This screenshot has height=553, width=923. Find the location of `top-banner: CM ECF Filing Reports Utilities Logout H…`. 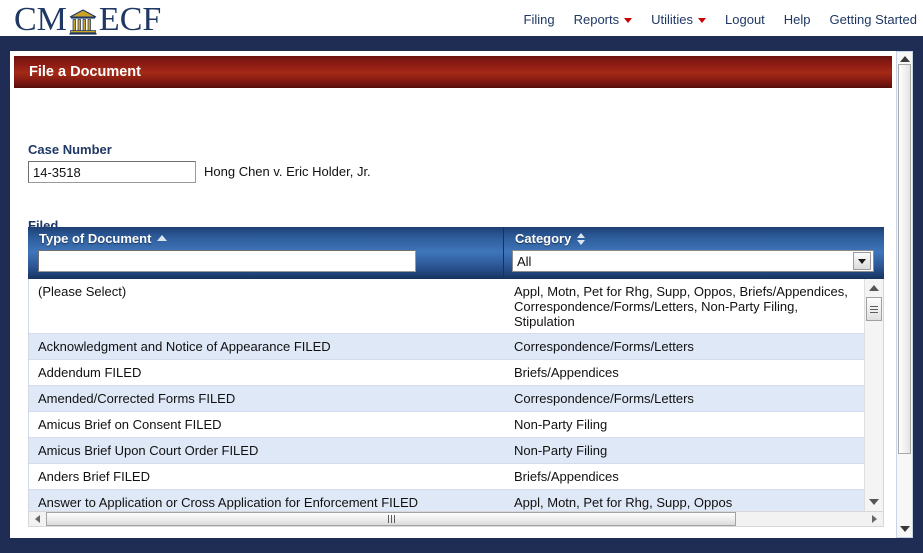

top-banner: CM ECF Filing Reports Utilities Logout H… is located at coordinates (461, 19).